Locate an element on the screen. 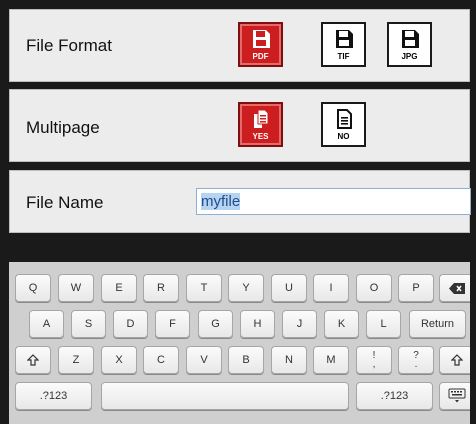 Image resolution: width=476 pixels, height=424 pixels. shift-key-right is located at coordinates (454, 360).